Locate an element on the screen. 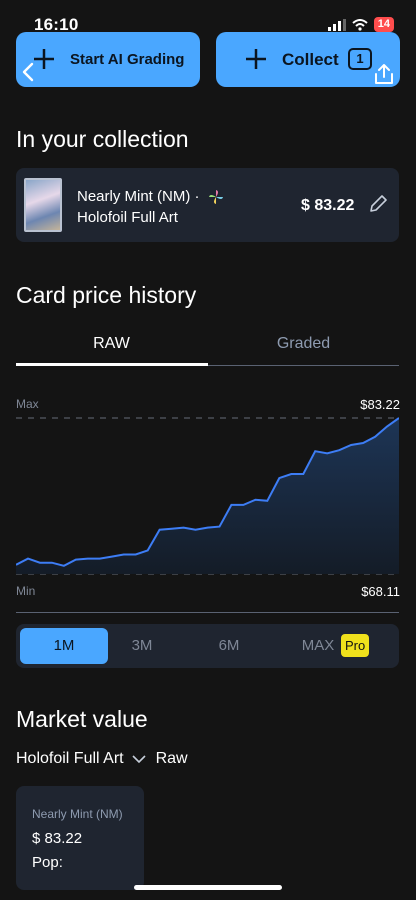 The height and width of the screenshot is (900, 416). tab-graded: Graded is located at coordinates (303, 344).